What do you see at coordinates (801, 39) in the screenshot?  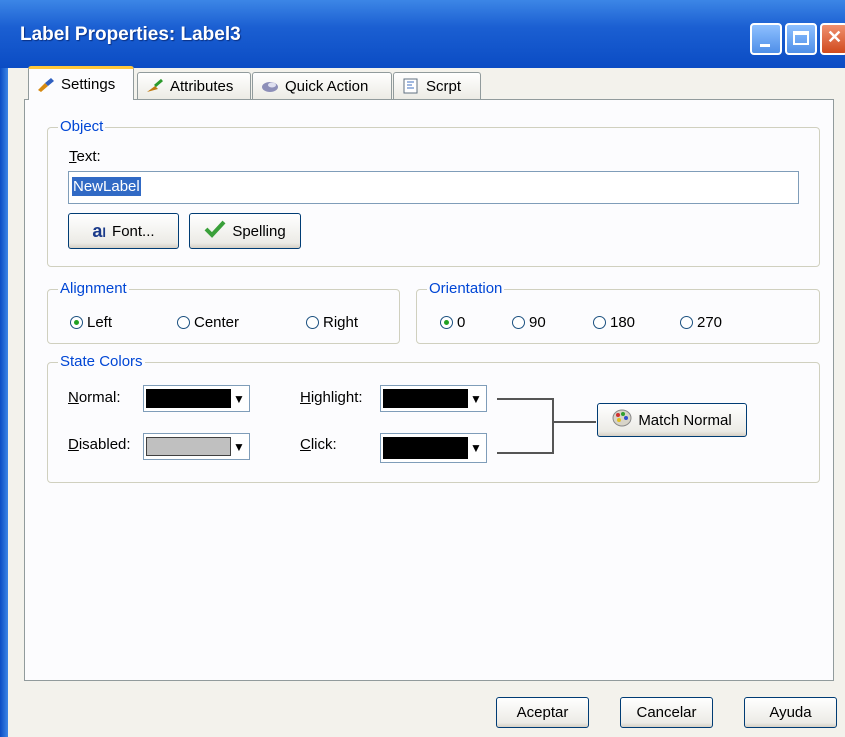 I see `maximize-button` at bounding box center [801, 39].